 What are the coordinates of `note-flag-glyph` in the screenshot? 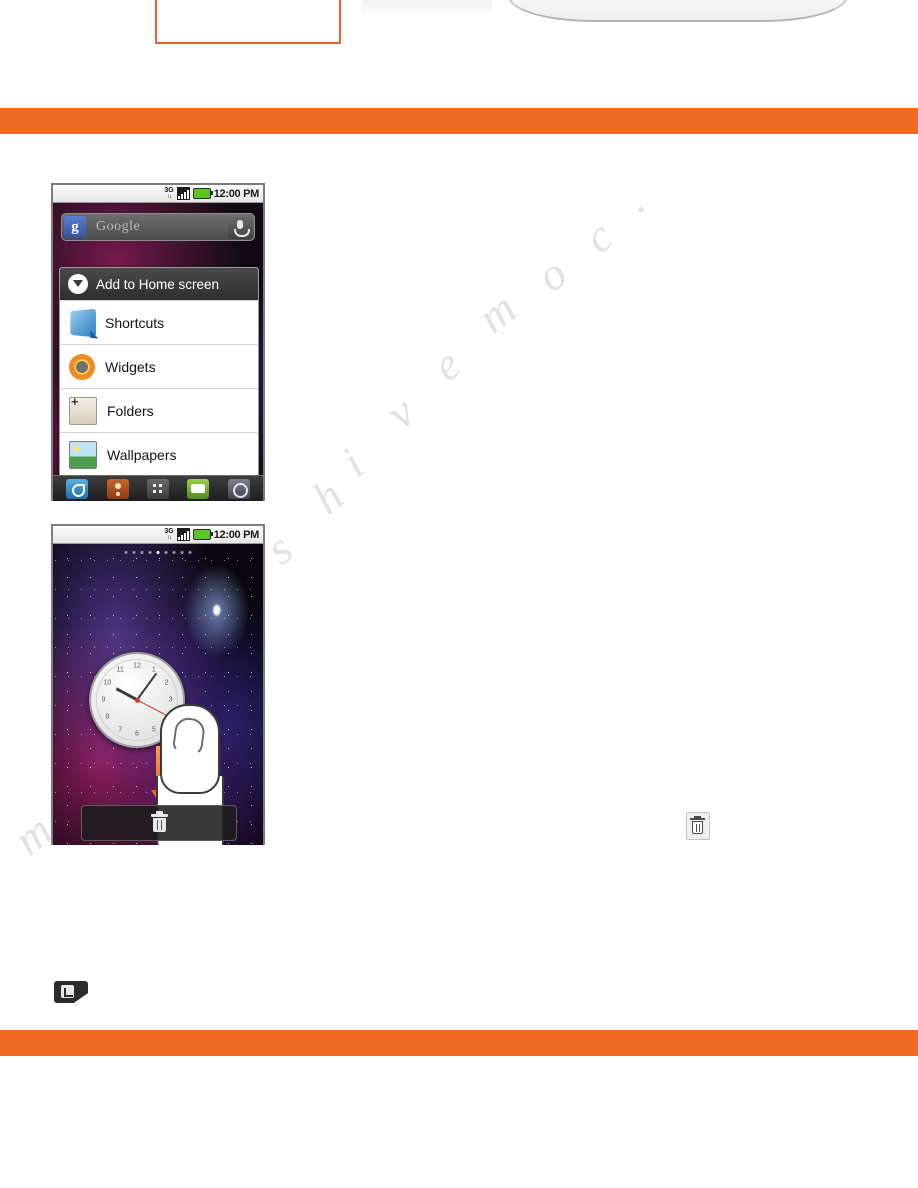 It's located at (67, 991).